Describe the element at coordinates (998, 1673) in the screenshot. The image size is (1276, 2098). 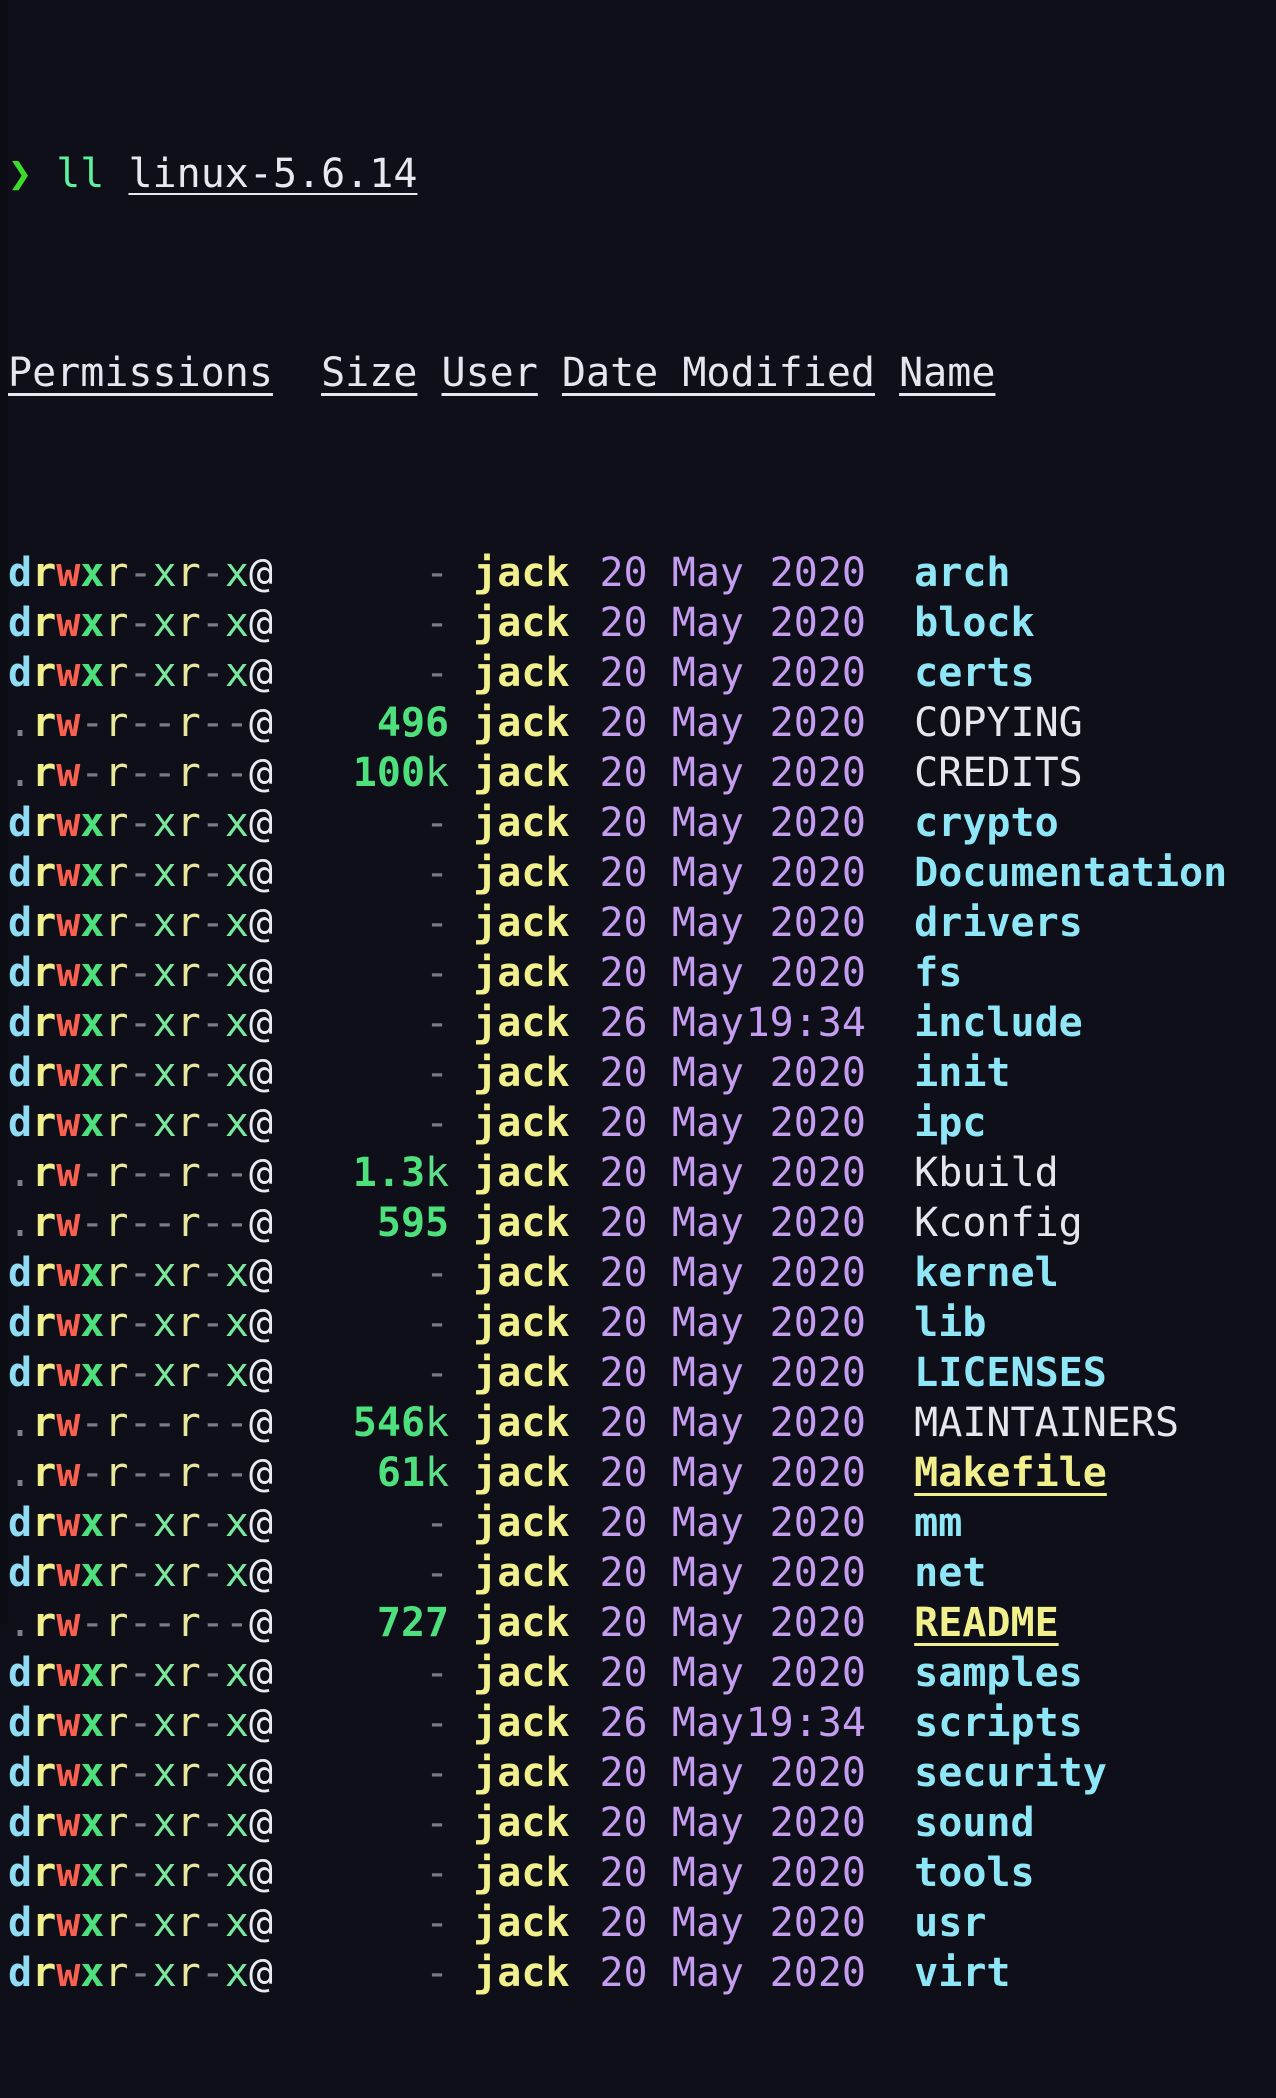
I see `file-name-directory: samples` at that location.